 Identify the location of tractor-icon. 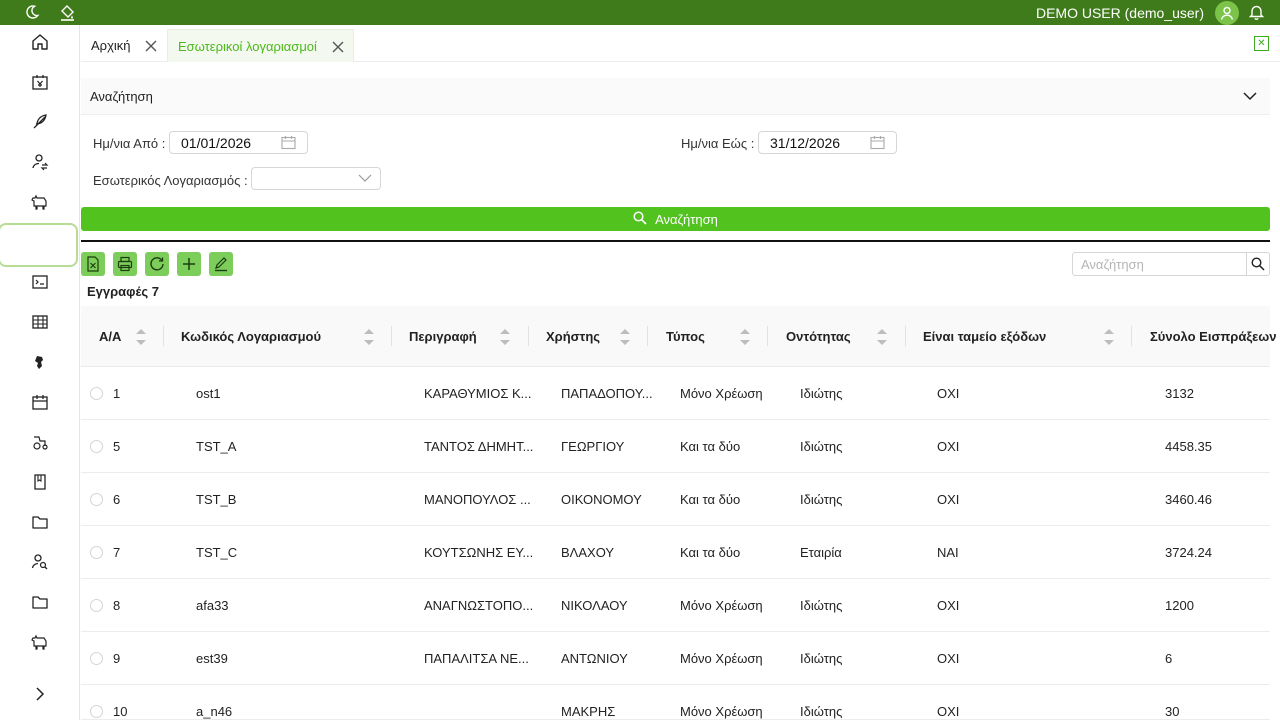
(40, 442).